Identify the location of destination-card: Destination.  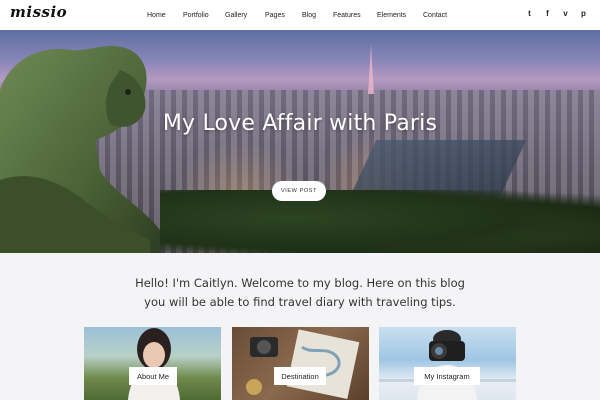
(300, 363).